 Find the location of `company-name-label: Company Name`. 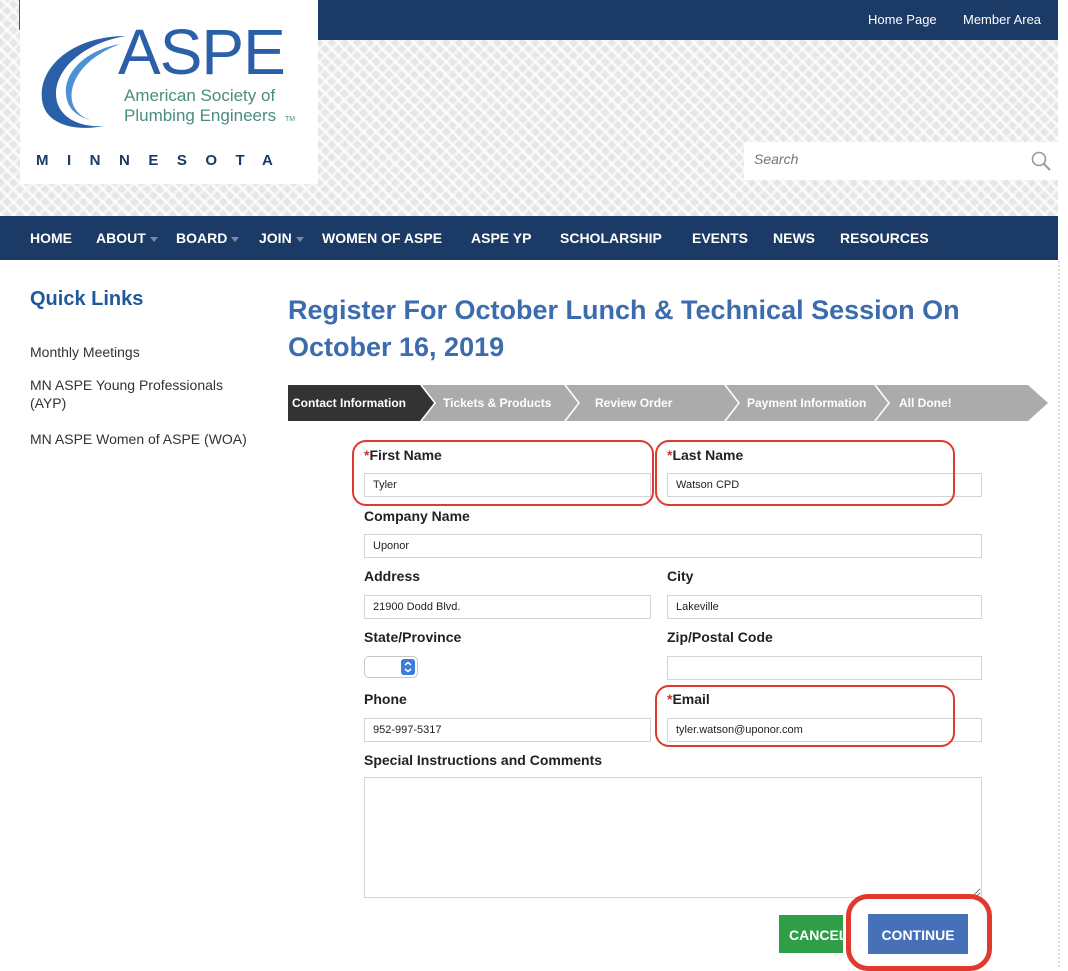

company-name-label: Company Name is located at coordinates (417, 516).